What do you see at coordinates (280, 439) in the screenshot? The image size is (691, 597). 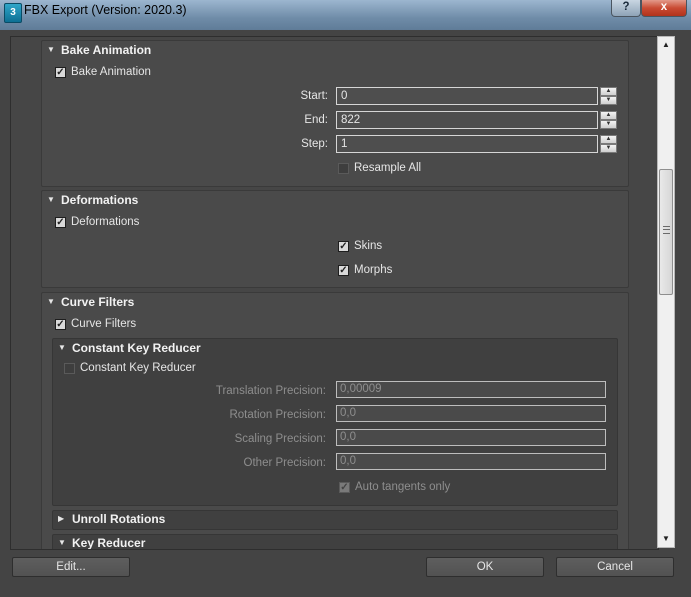 I see `scaling-precision-label: Scaling Precision:` at bounding box center [280, 439].